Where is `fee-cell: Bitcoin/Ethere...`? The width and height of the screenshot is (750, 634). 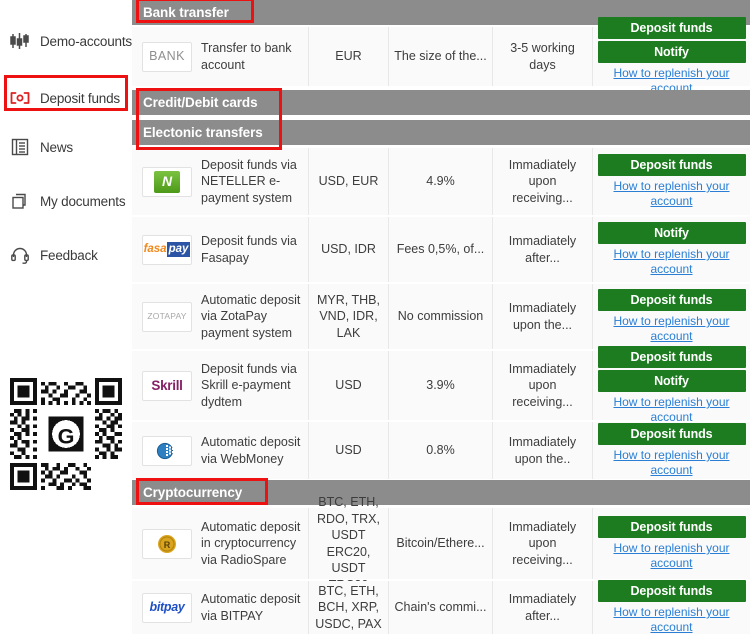 fee-cell: Bitcoin/Ethere... is located at coordinates (440, 543).